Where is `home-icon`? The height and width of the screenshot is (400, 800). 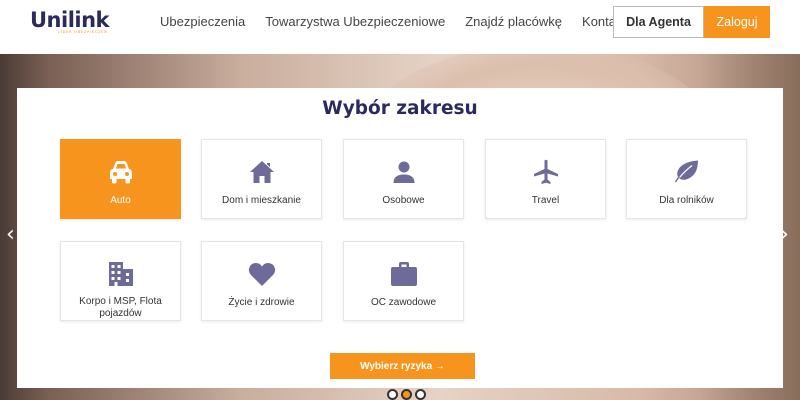 home-icon is located at coordinates (262, 172).